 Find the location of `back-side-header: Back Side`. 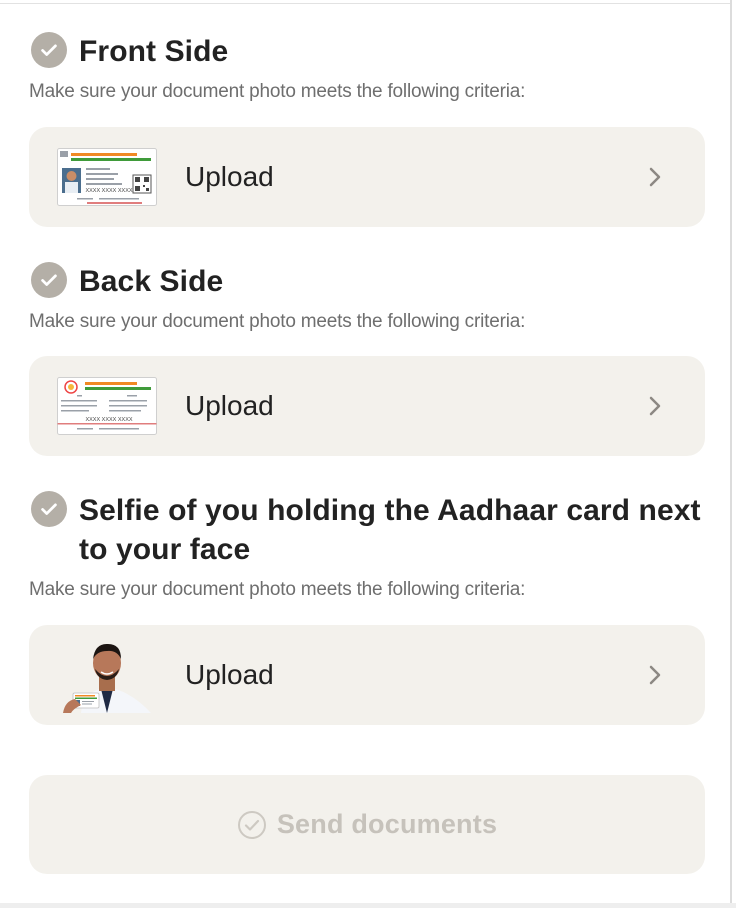

back-side-header: Back Side is located at coordinates (367, 281).